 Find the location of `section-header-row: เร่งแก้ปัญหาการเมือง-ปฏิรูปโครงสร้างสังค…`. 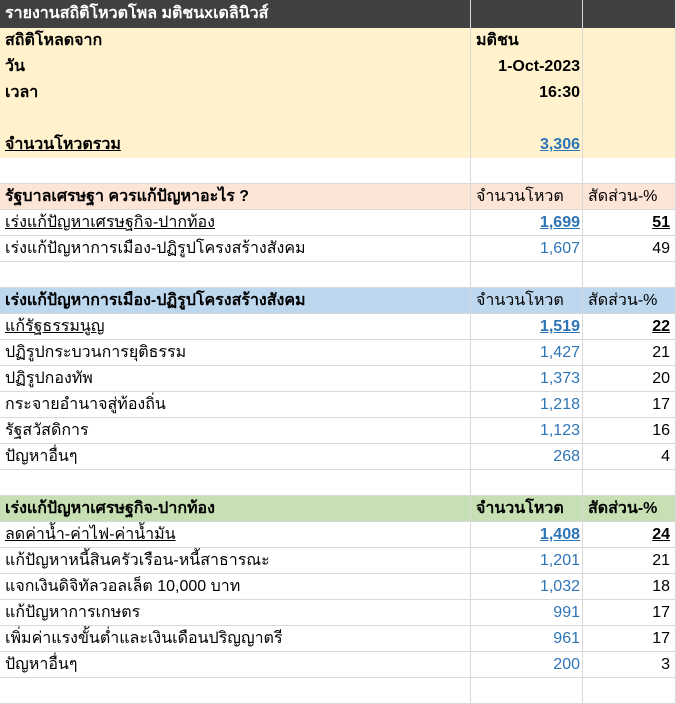

section-header-row: เร่งแก้ปัญหาการเมือง-ปฏิรูปโครงสร้างสังค… is located at coordinates (338, 301).